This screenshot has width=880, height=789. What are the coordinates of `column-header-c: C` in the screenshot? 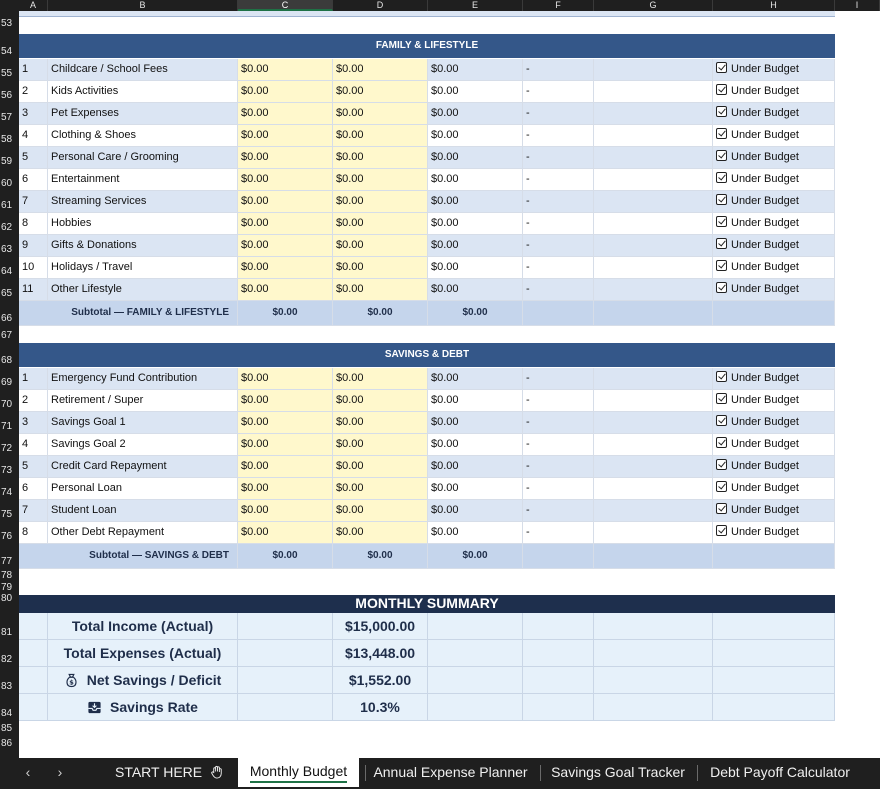 It's located at (285, 5).